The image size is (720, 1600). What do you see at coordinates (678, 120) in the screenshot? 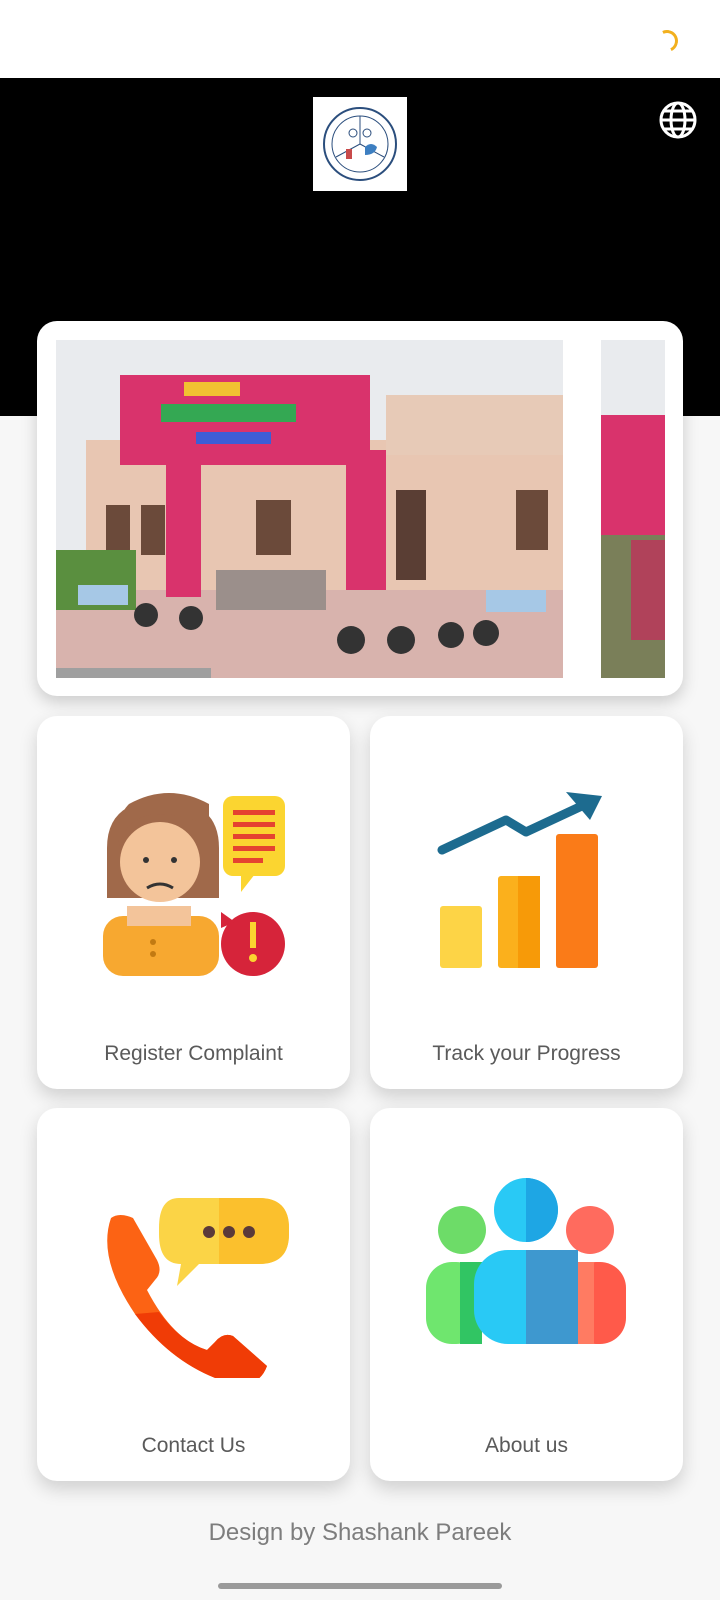
I see `globe-icon` at bounding box center [678, 120].